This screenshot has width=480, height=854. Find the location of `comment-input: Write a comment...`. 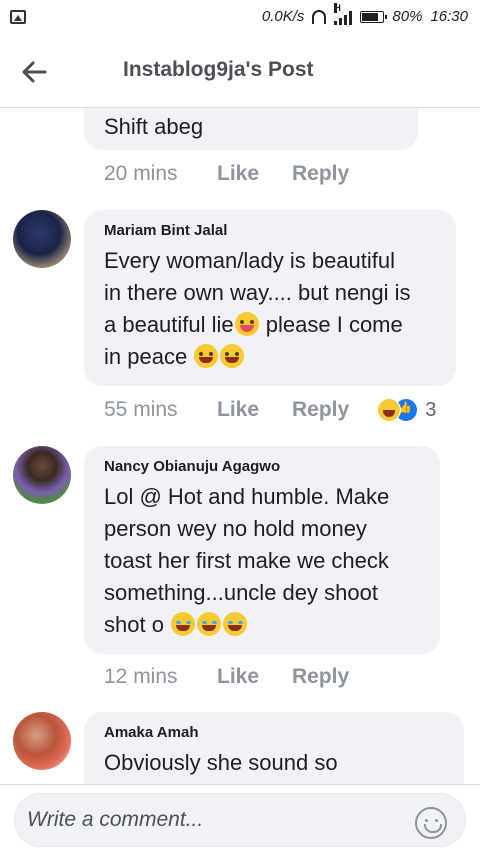

comment-input: Write a comment... is located at coordinates (240, 820).